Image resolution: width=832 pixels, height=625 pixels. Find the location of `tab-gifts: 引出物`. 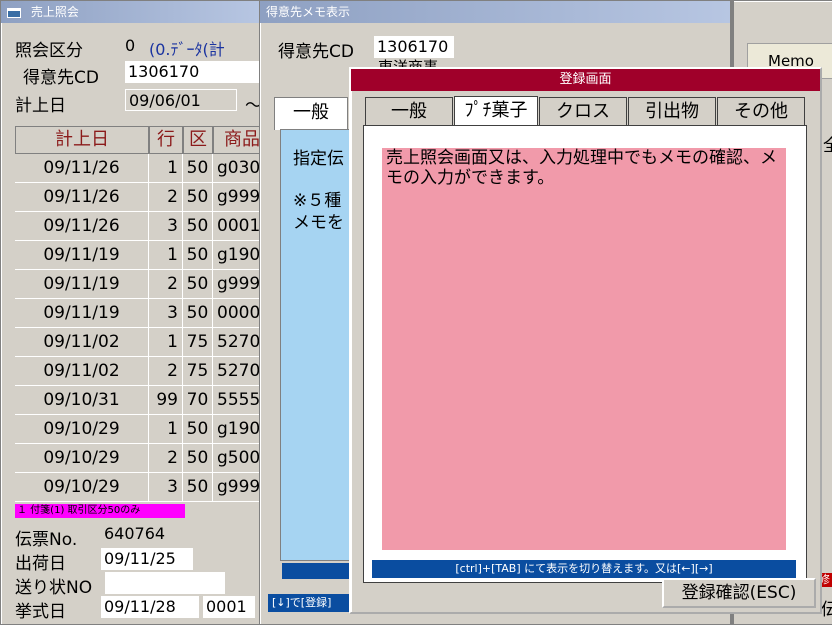

tab-gifts: 引出物 is located at coordinates (672, 111).